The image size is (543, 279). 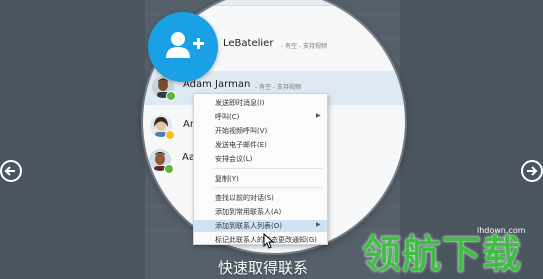 What do you see at coordinates (227, 179) in the screenshot?
I see `menu-item-label: 复制(Y)` at bounding box center [227, 179].